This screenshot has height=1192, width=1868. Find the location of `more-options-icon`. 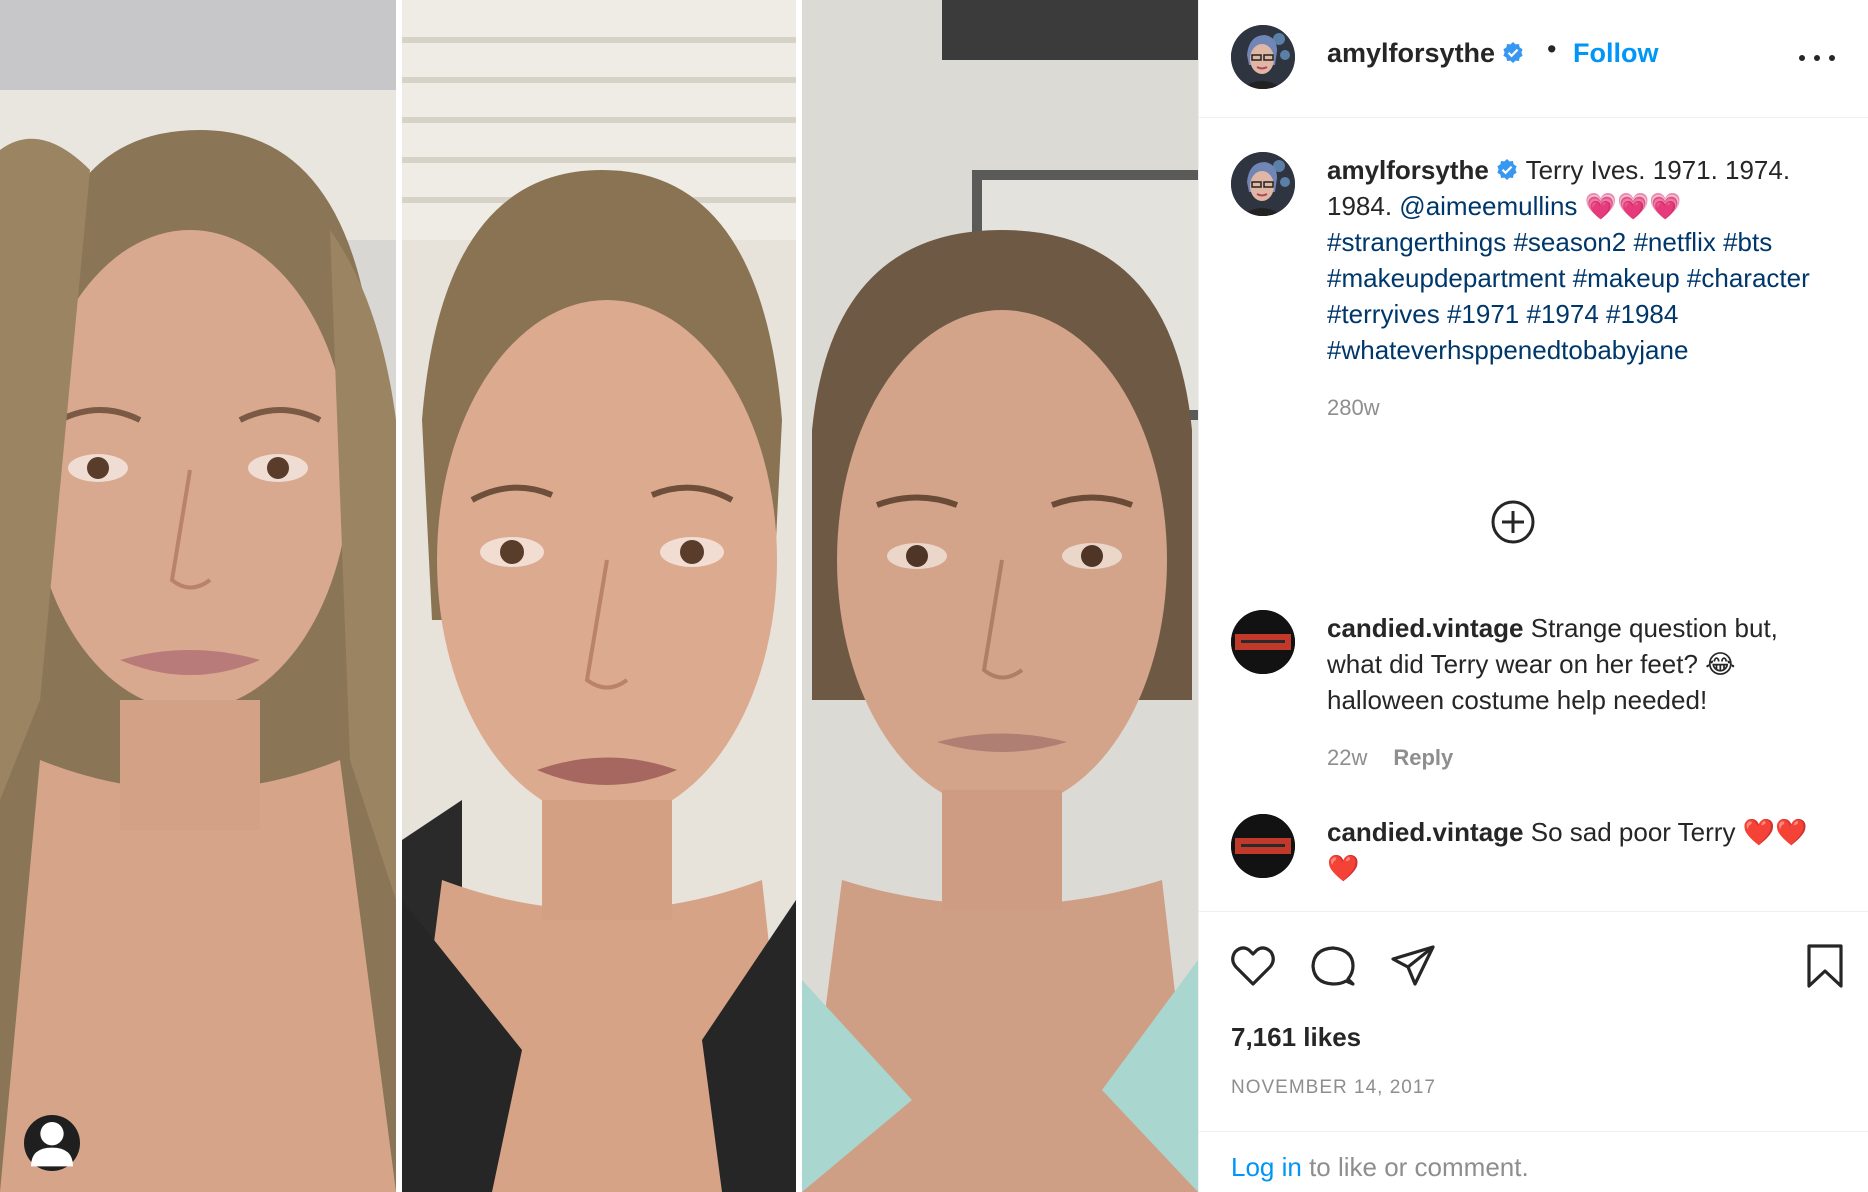

more-options-icon is located at coordinates (1817, 57).